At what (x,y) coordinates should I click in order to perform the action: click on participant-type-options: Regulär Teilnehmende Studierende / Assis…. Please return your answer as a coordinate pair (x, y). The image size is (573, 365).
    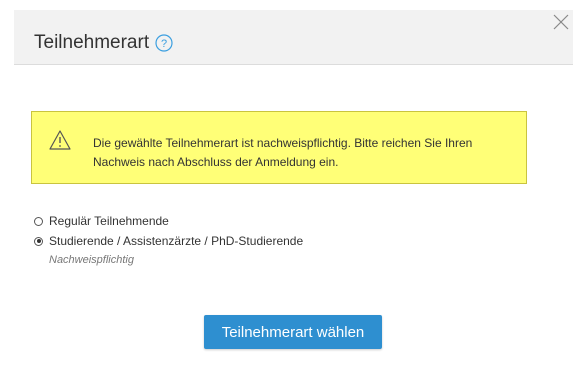
    Looking at the image, I should click on (168, 240).